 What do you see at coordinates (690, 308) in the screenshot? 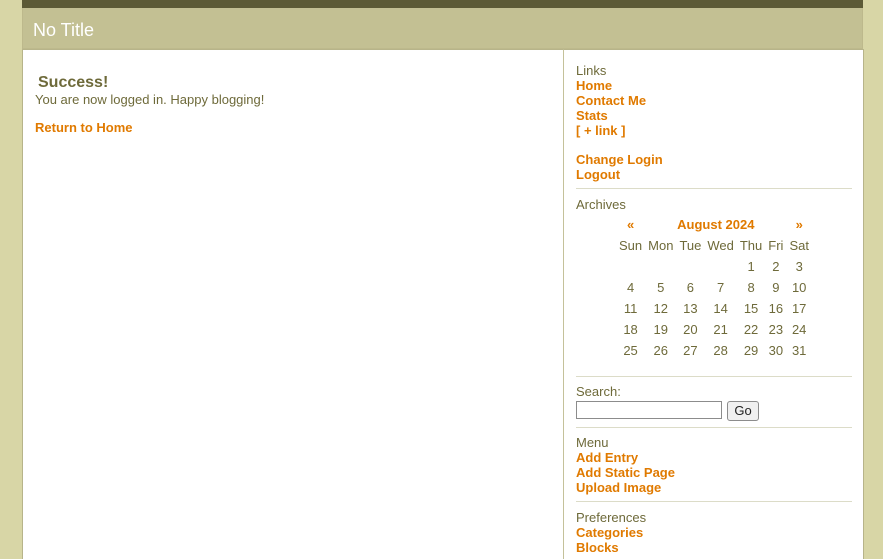
I see `calendar-day: 13` at bounding box center [690, 308].